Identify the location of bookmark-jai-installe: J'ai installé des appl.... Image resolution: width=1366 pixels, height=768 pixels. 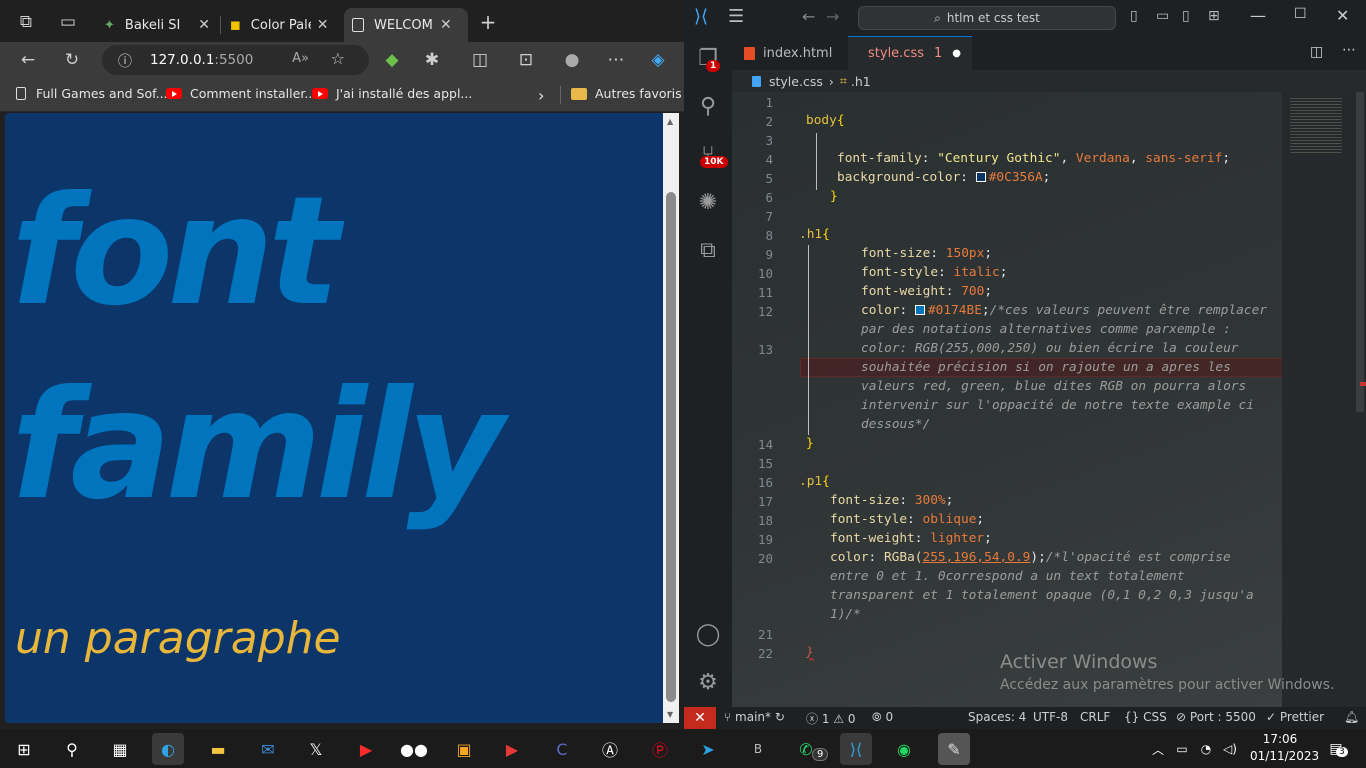
(392, 93).